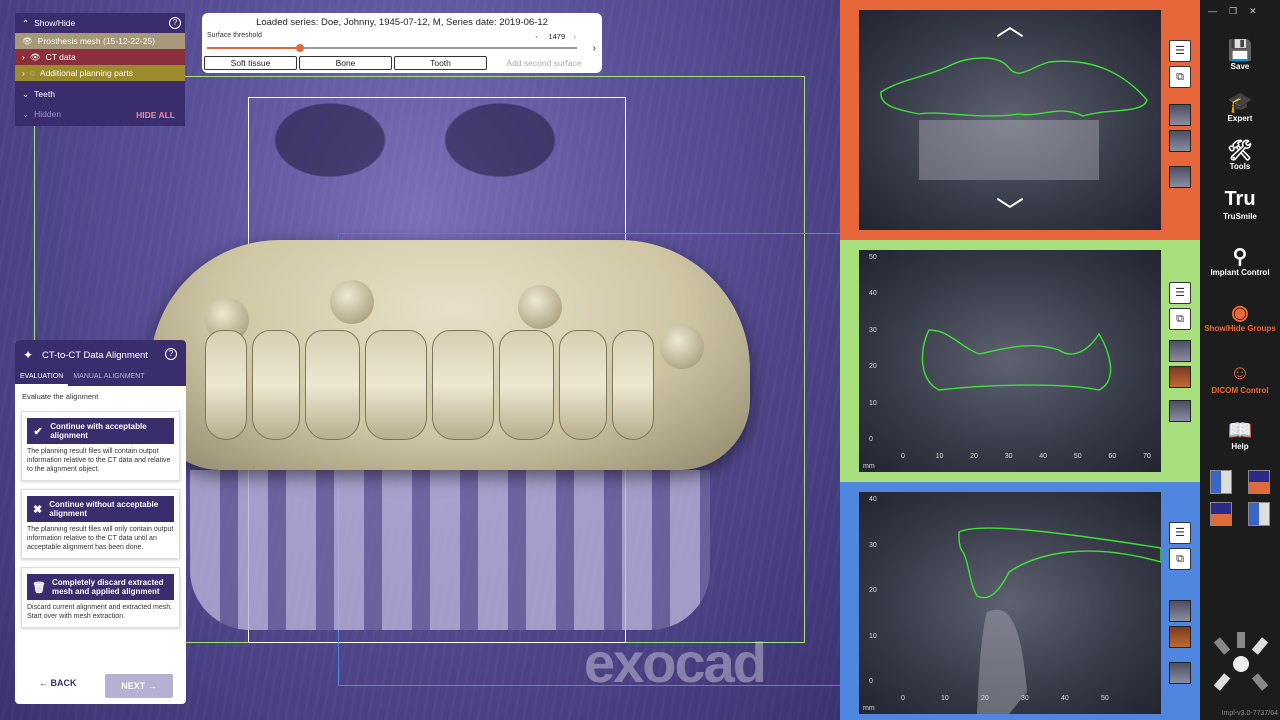 The height and width of the screenshot is (720, 1280). Describe the element at coordinates (100, 41) in the screenshot. I see `layer-prosthesis-mesh: 👁 Prosthesis mesh (15-12-22-25)` at that location.